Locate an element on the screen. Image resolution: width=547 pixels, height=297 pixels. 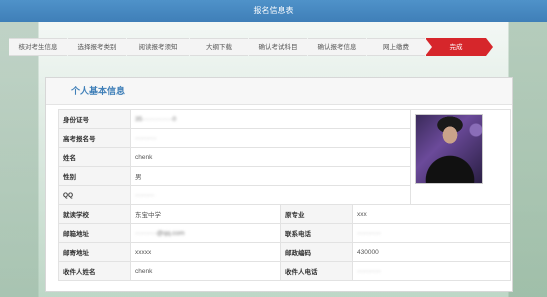
applicant-photo is located at coordinates (449, 149).